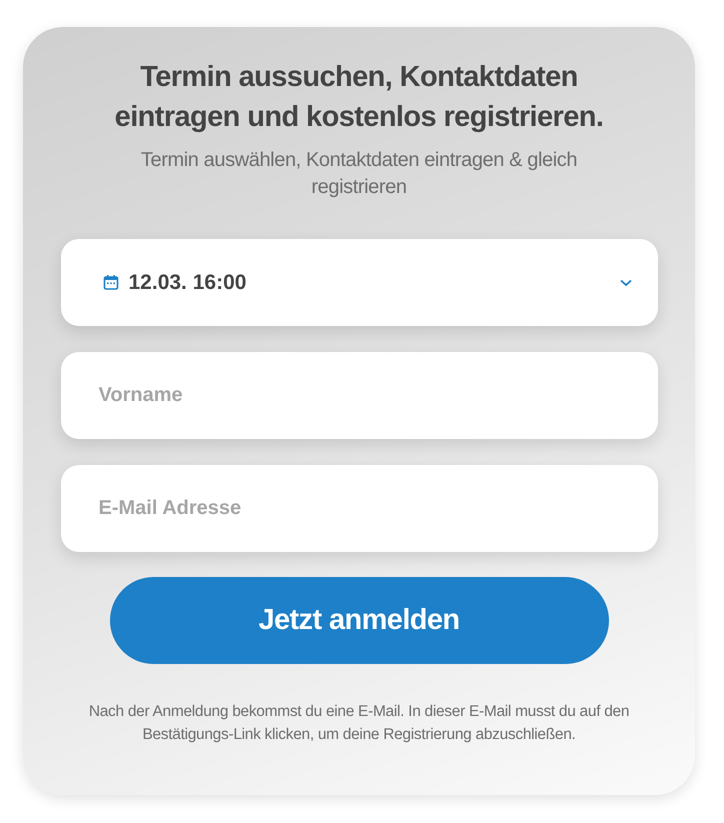  What do you see at coordinates (359, 97) in the screenshot?
I see `form-title: Termin aussuchen, Kontaktdaten eintragen und kostenlos registrieren.` at bounding box center [359, 97].